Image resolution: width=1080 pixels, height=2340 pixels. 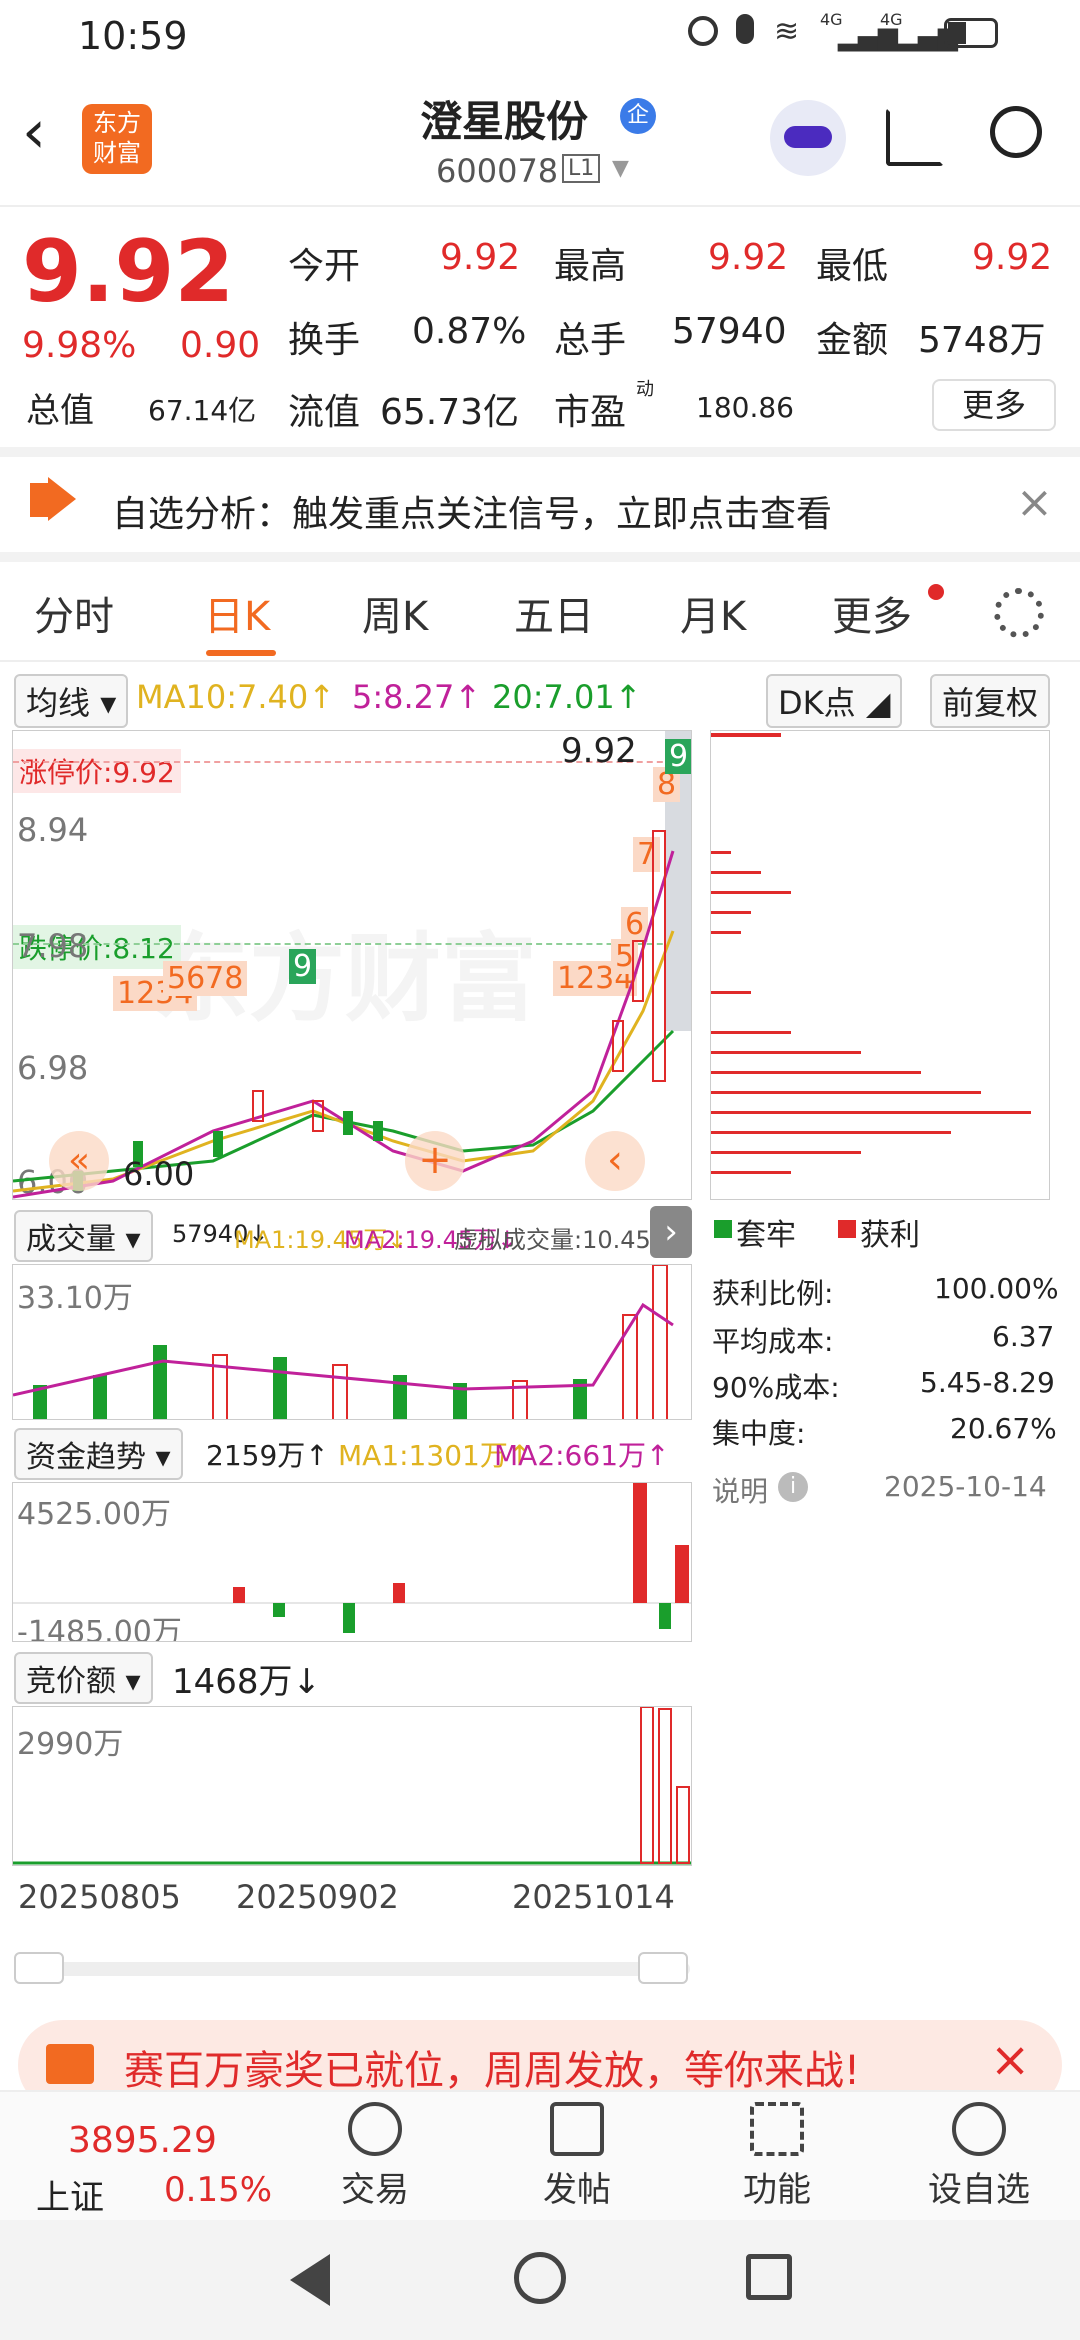 What do you see at coordinates (247, 1682) in the screenshot?
I see `bid-value: 1468万↓` at bounding box center [247, 1682].